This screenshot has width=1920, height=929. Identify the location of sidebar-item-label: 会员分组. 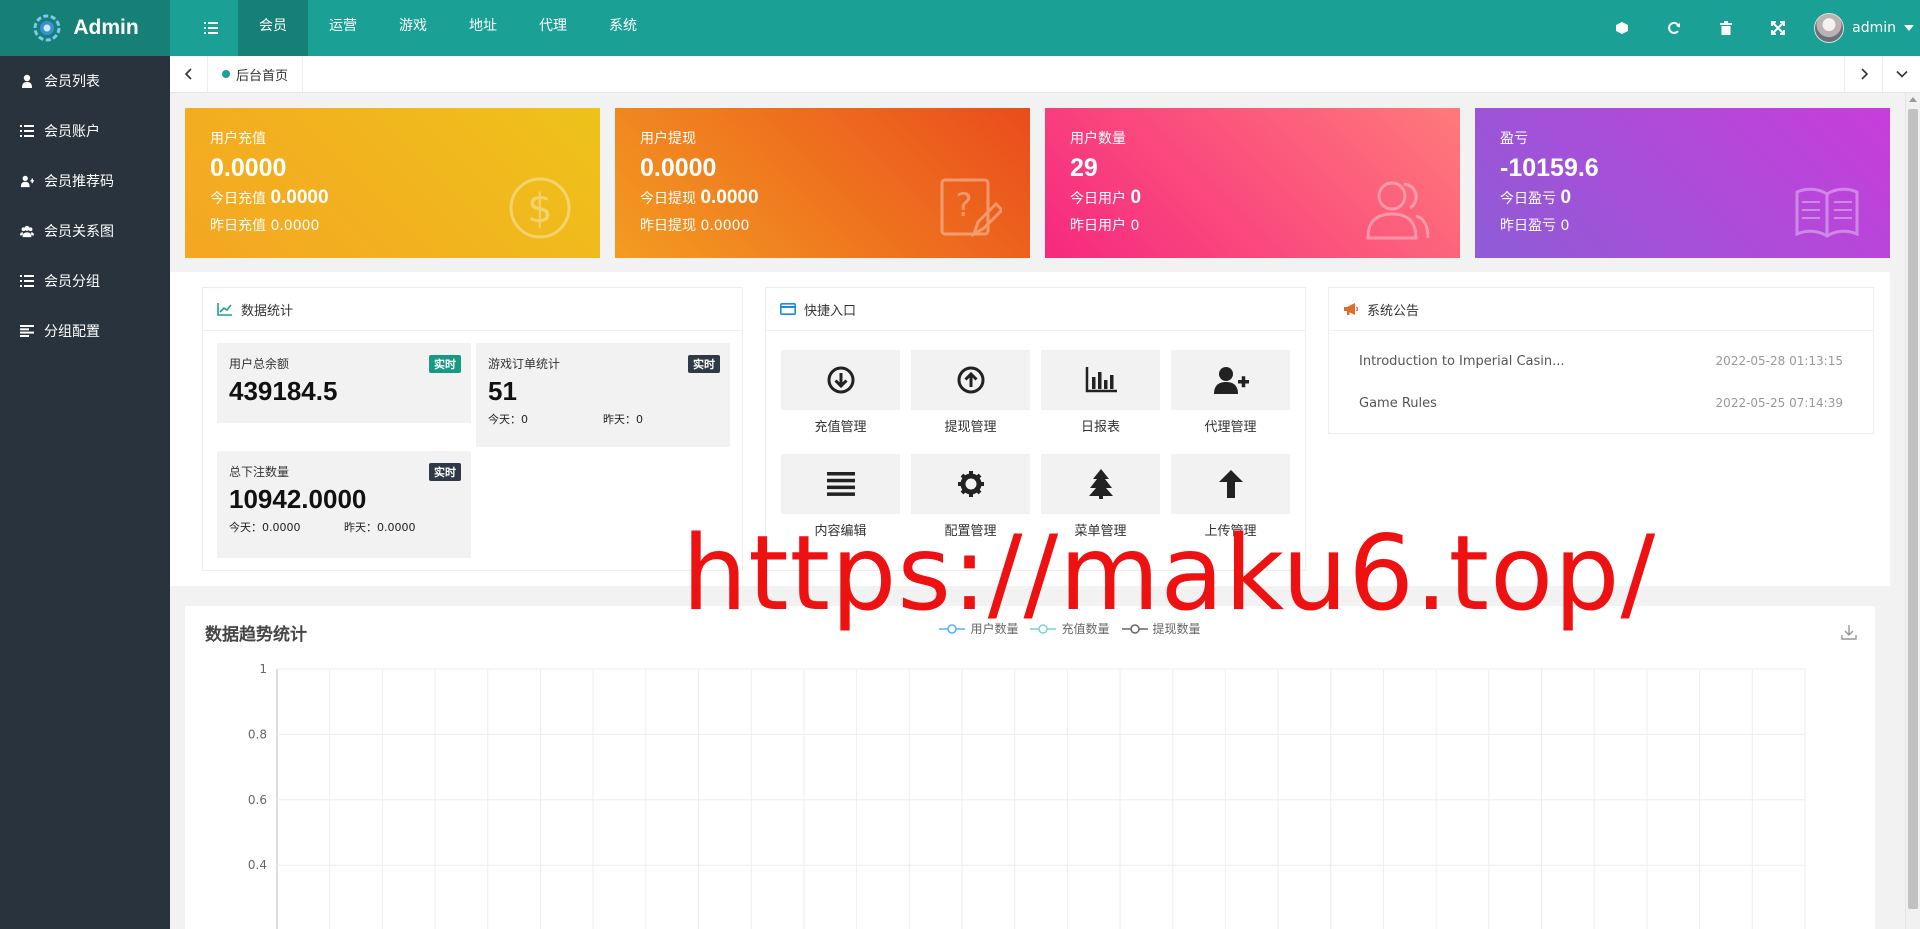
(72, 282).